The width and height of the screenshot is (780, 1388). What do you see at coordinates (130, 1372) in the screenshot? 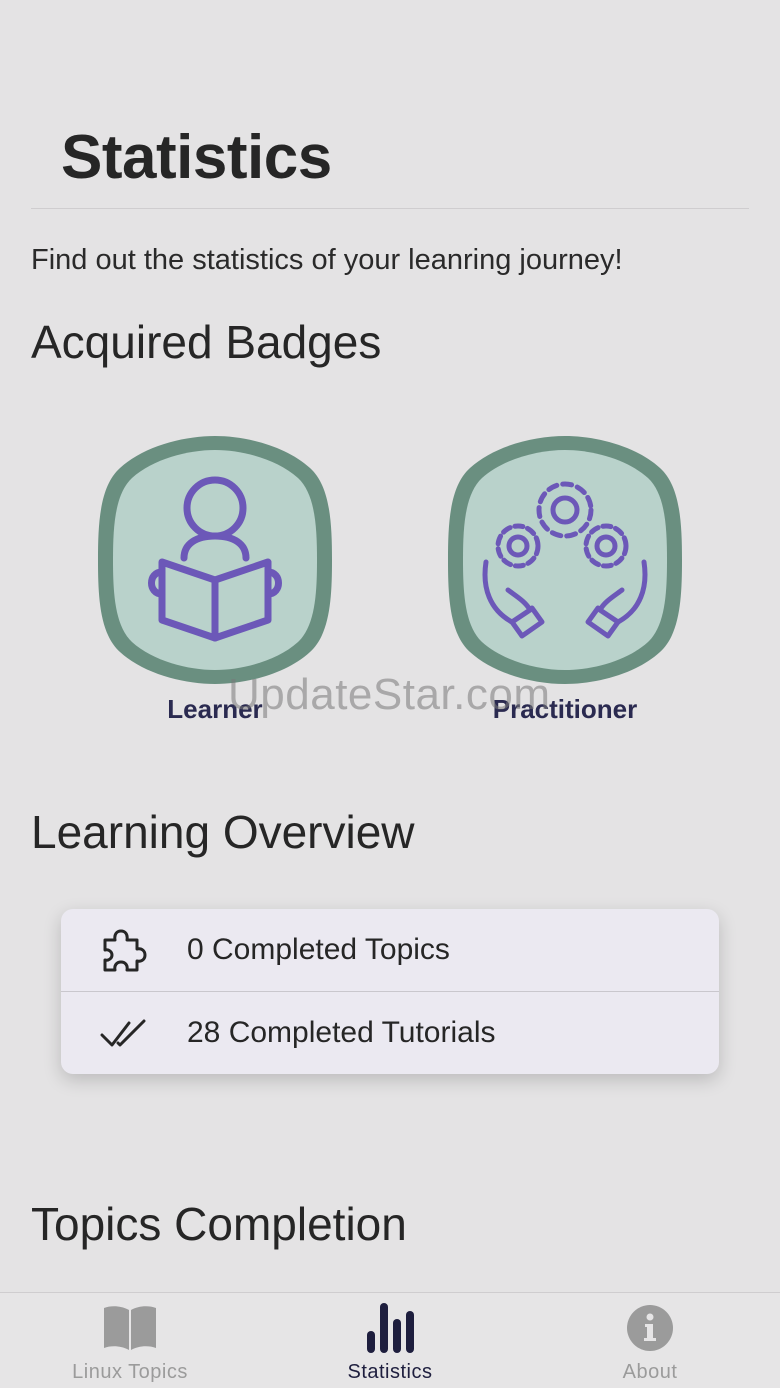
I see `tab-label-linux-topics: Linux Topics` at bounding box center [130, 1372].